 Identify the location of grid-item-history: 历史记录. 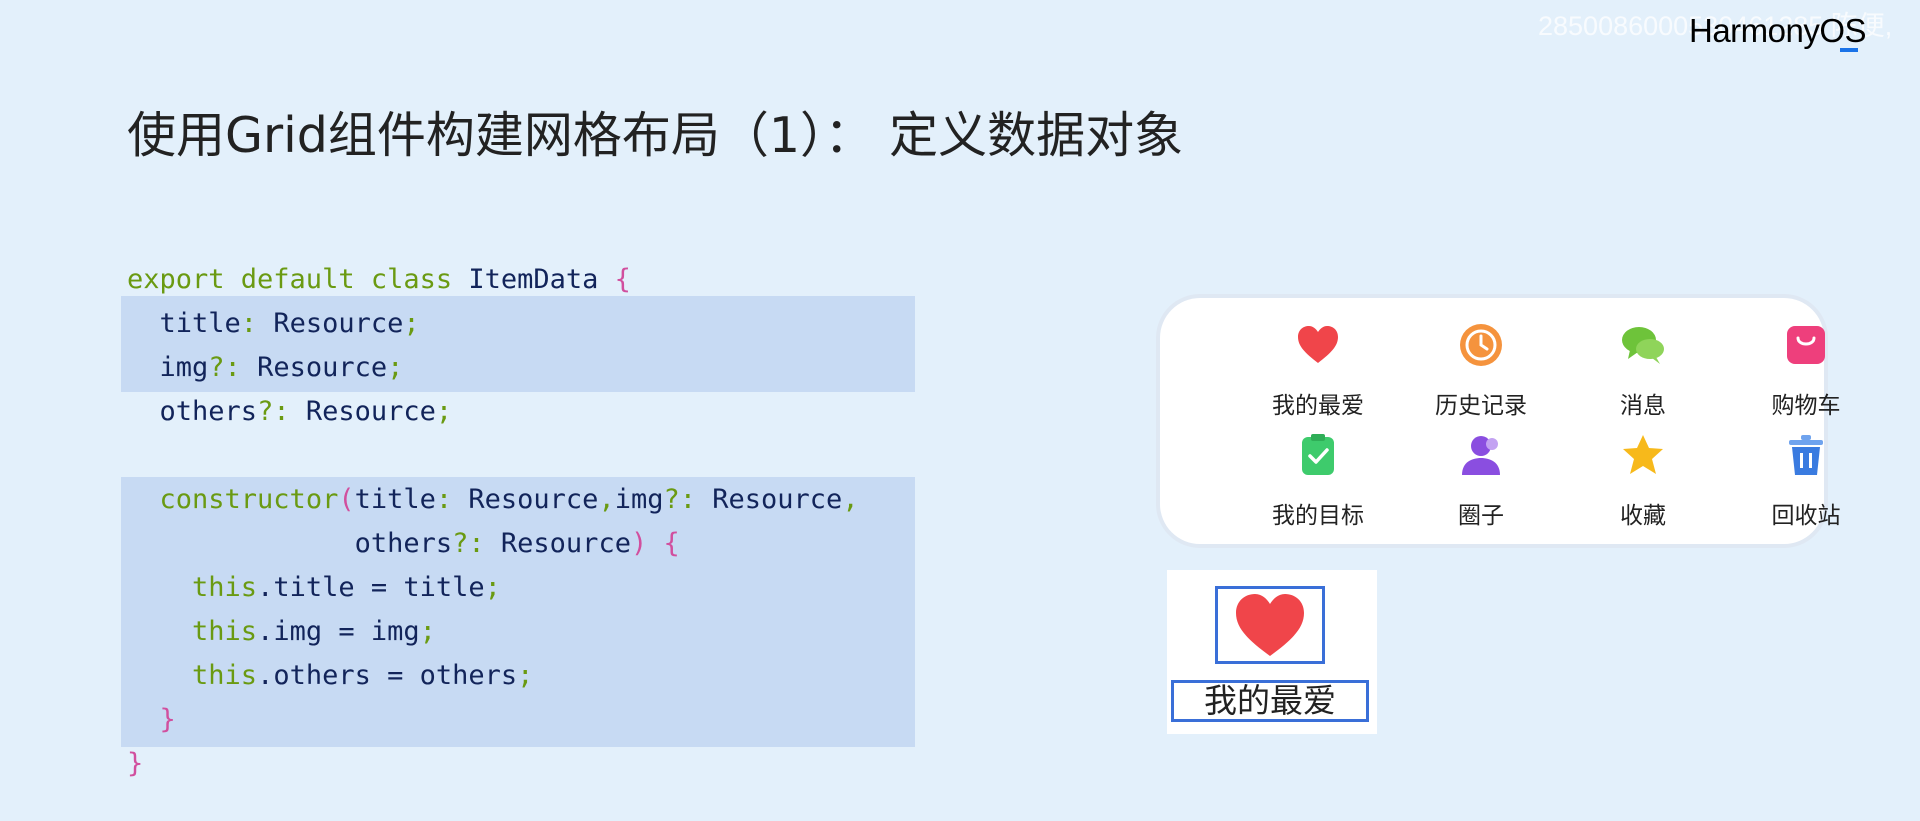
(1481, 371).